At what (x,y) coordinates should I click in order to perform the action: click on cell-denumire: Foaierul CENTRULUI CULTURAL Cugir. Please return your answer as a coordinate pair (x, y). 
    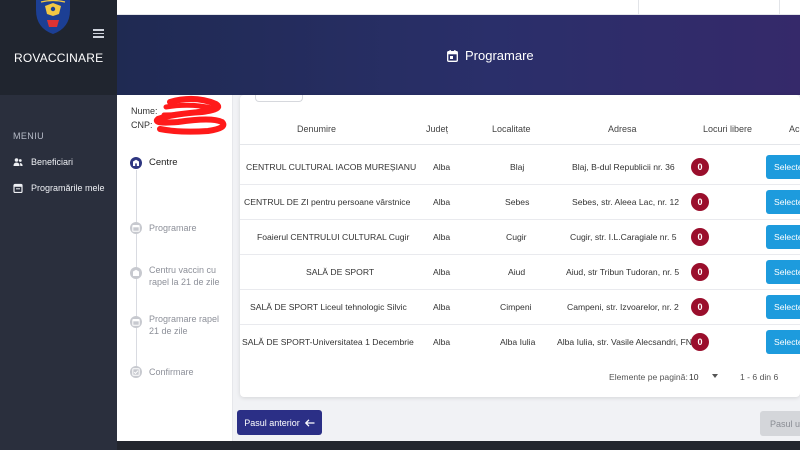
    Looking at the image, I should click on (333, 237).